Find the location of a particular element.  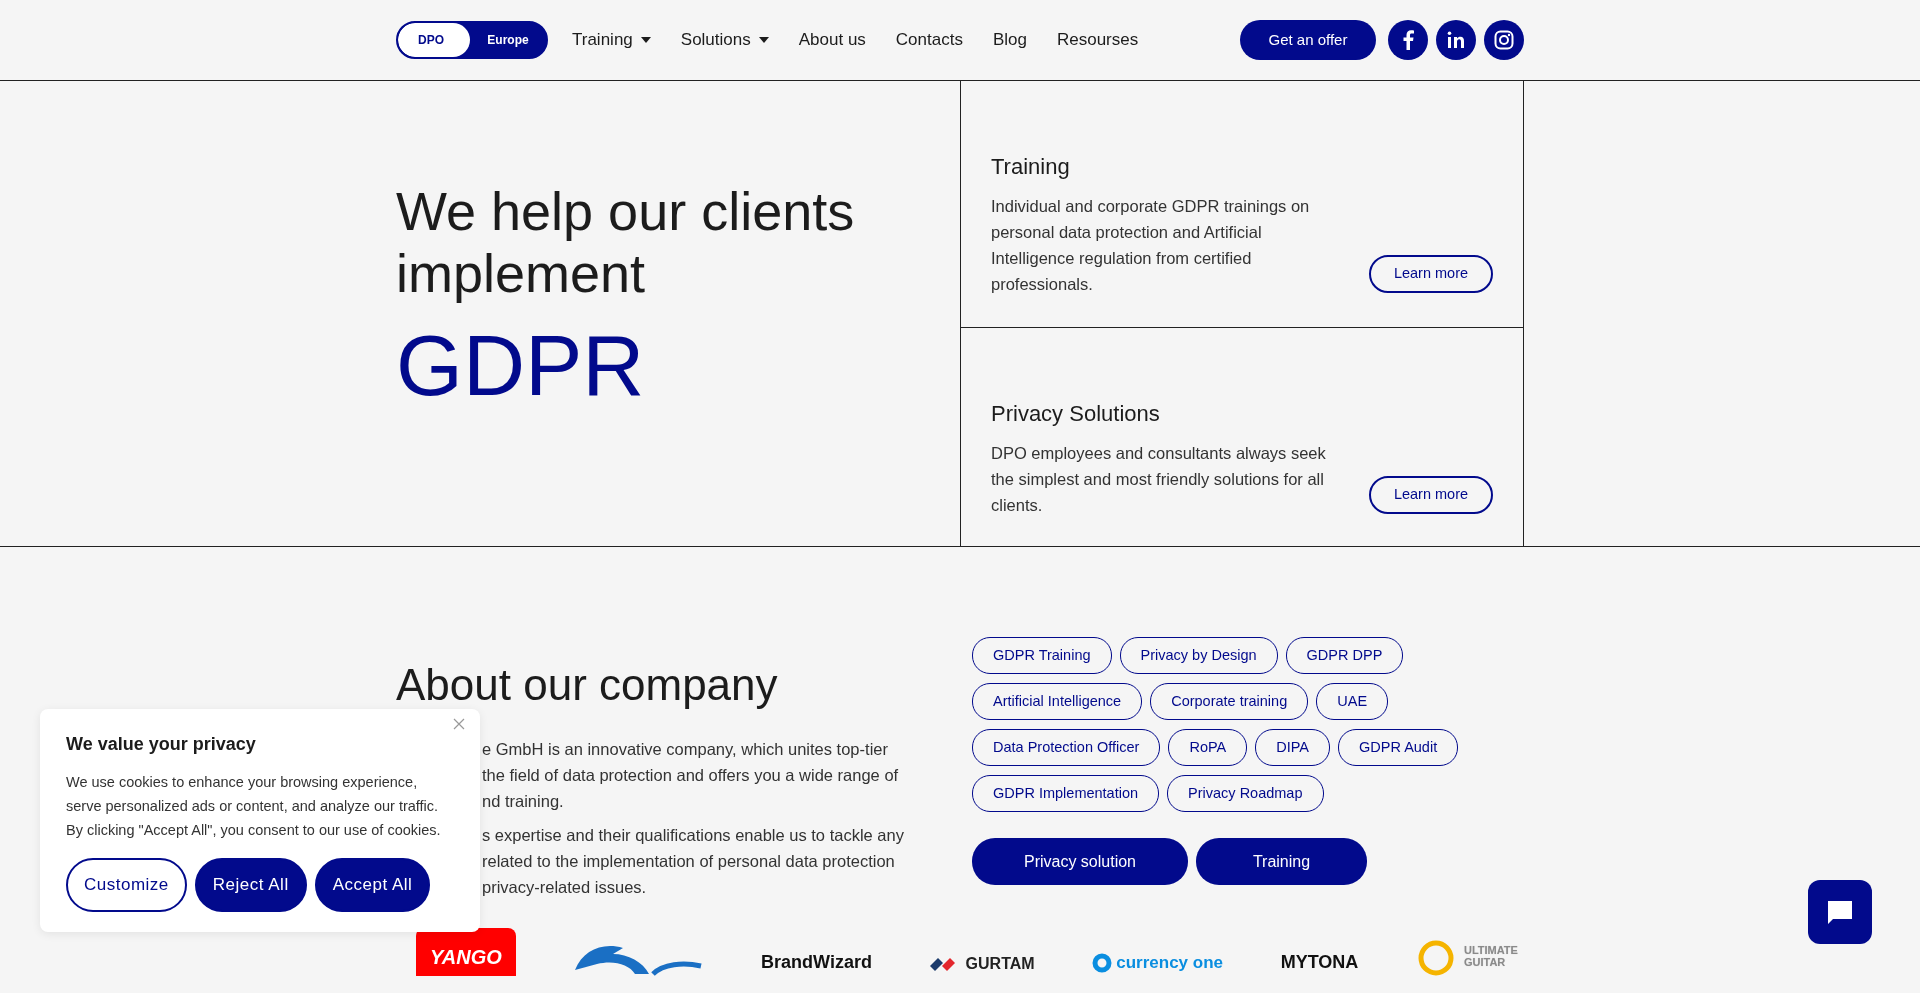

nav-link: About us is located at coordinates (832, 40).